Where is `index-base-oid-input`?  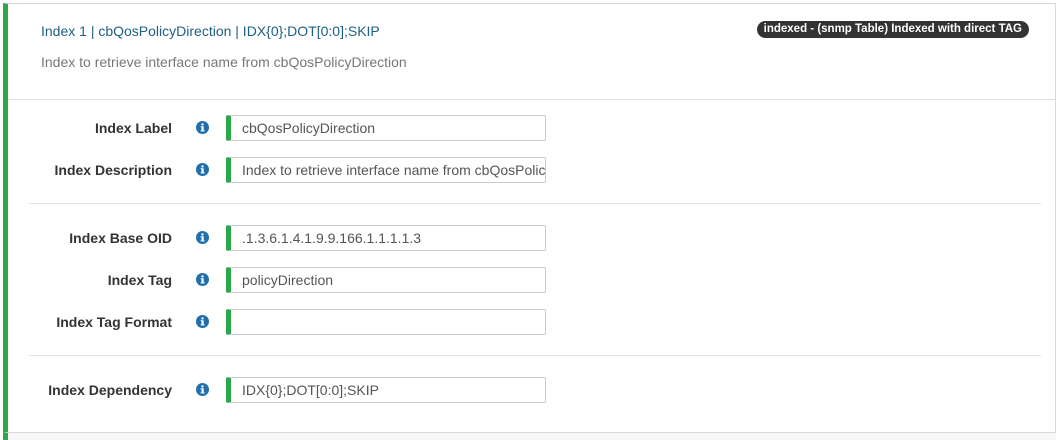
index-base-oid-input is located at coordinates (386, 238).